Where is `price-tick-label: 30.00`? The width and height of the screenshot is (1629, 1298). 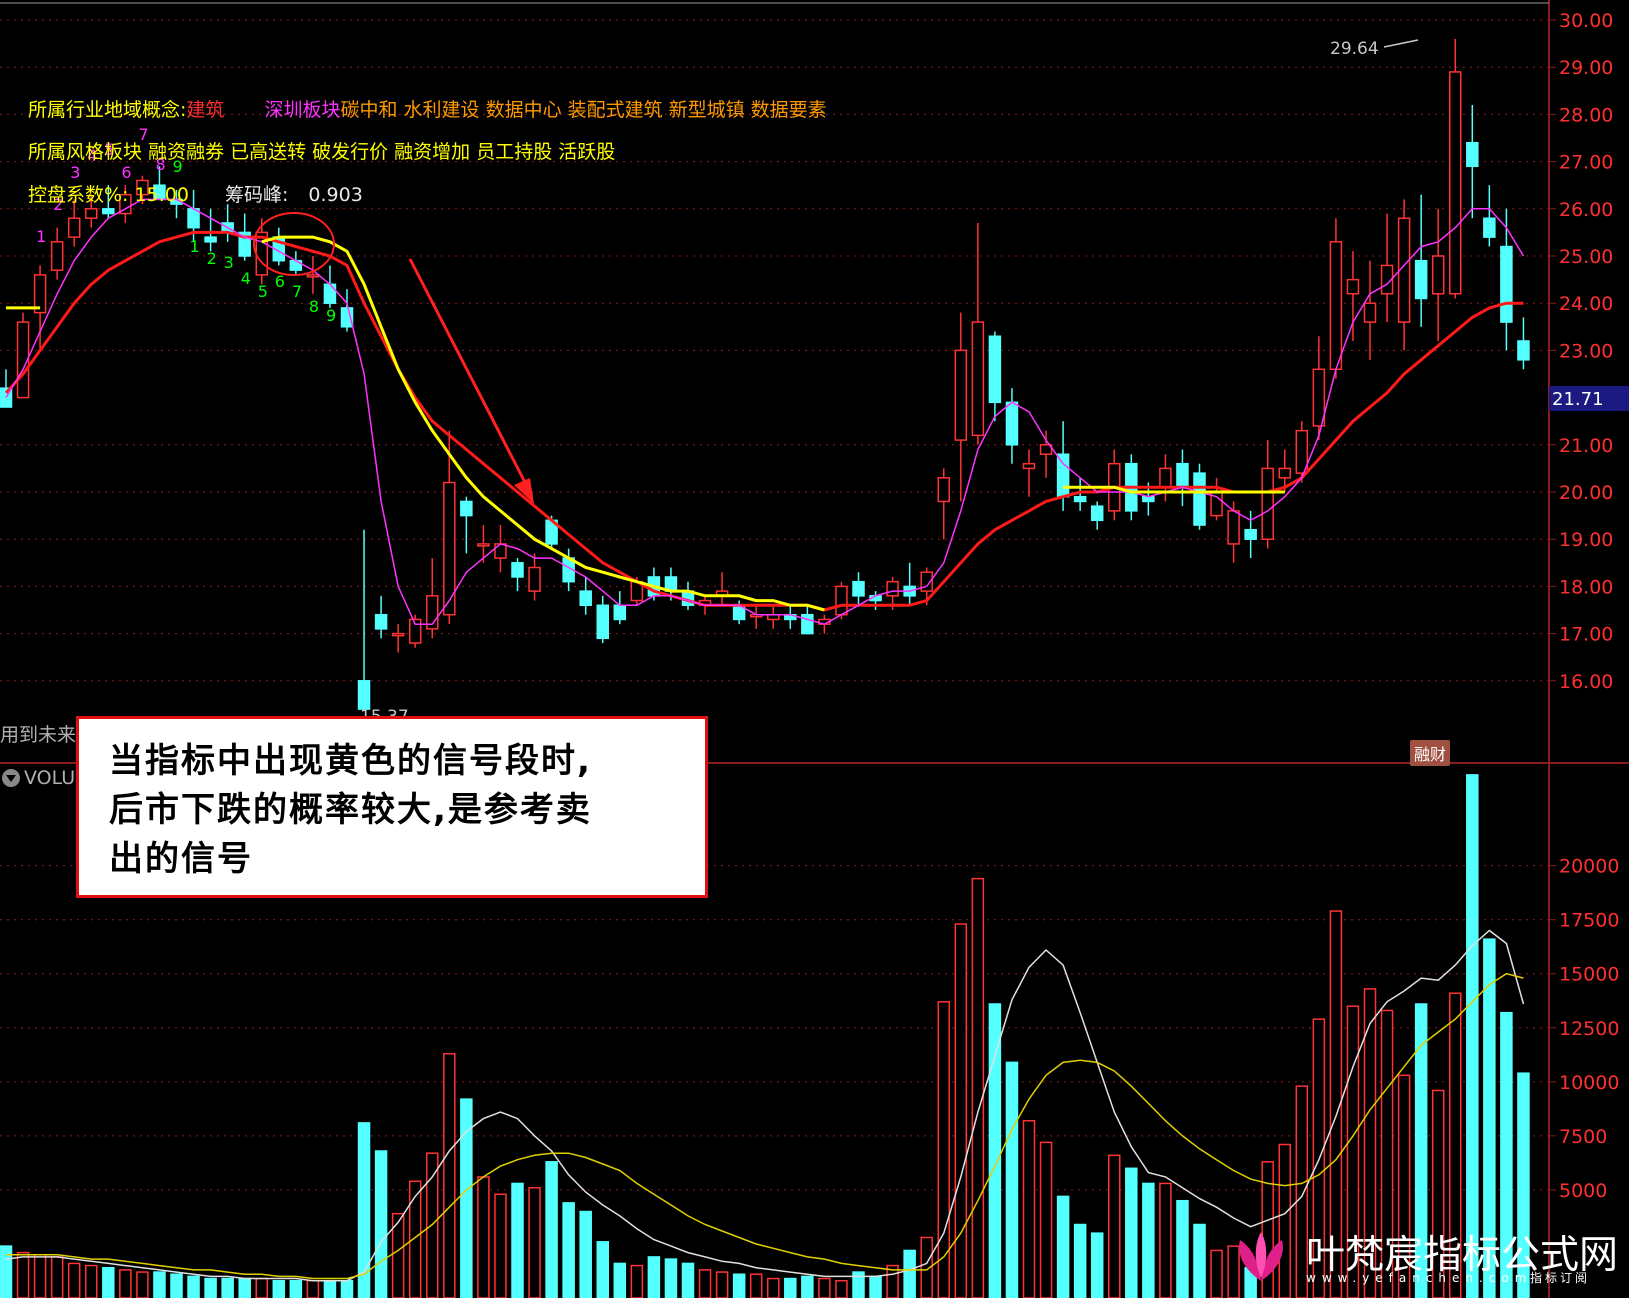 price-tick-label: 30.00 is located at coordinates (1586, 21).